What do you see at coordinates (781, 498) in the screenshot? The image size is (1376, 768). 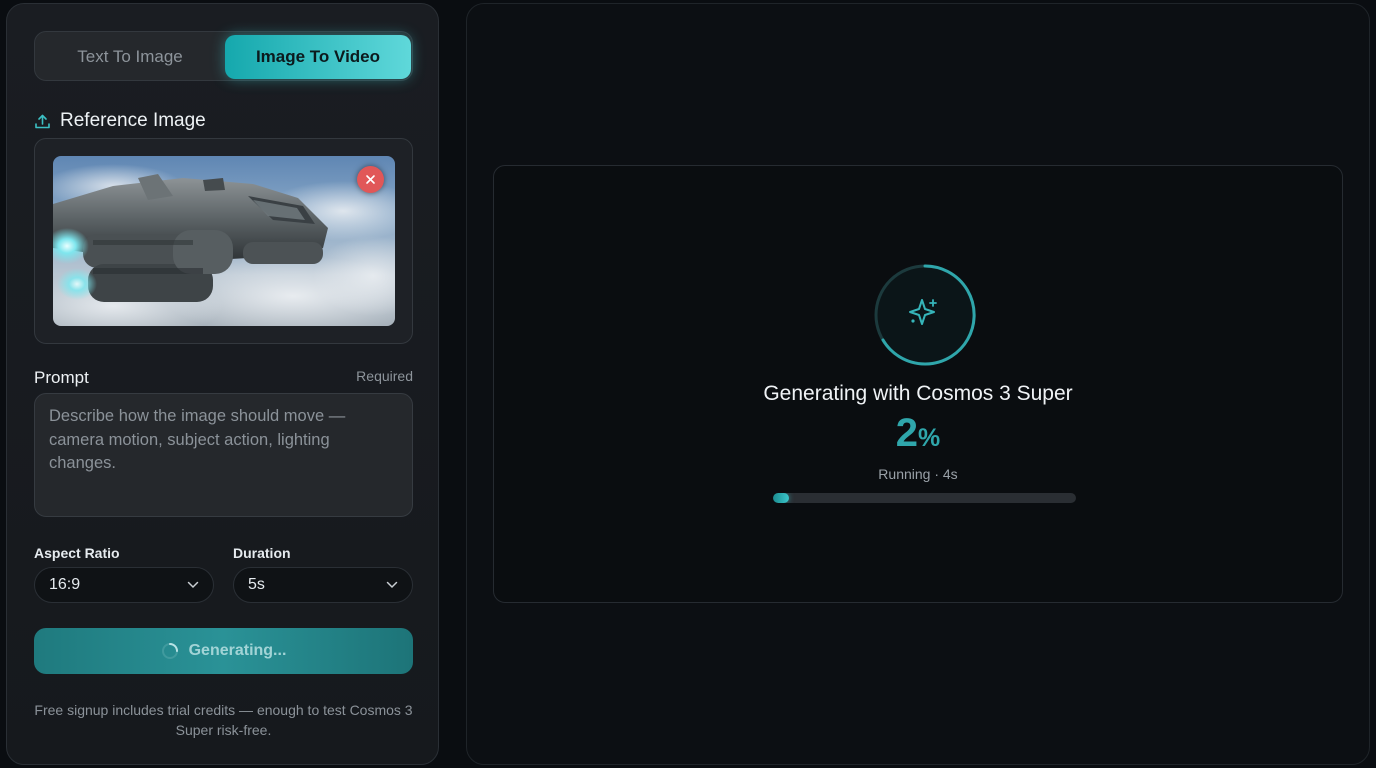 I see `progress-bar-fill` at bounding box center [781, 498].